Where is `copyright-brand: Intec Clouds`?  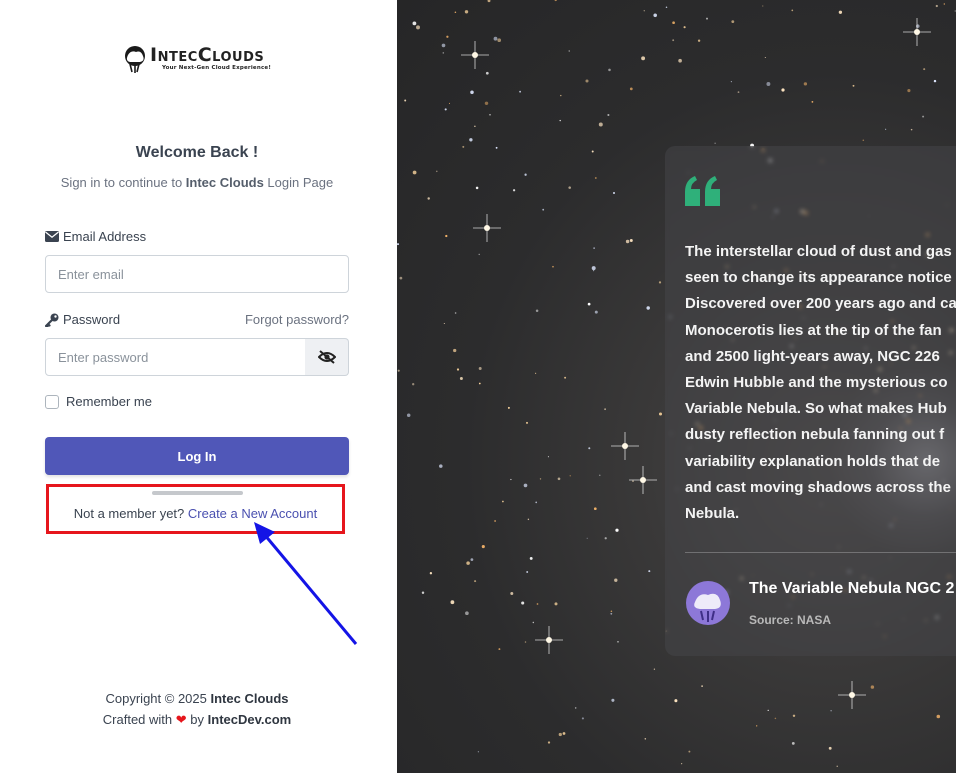 copyright-brand: Intec Clouds is located at coordinates (249, 698).